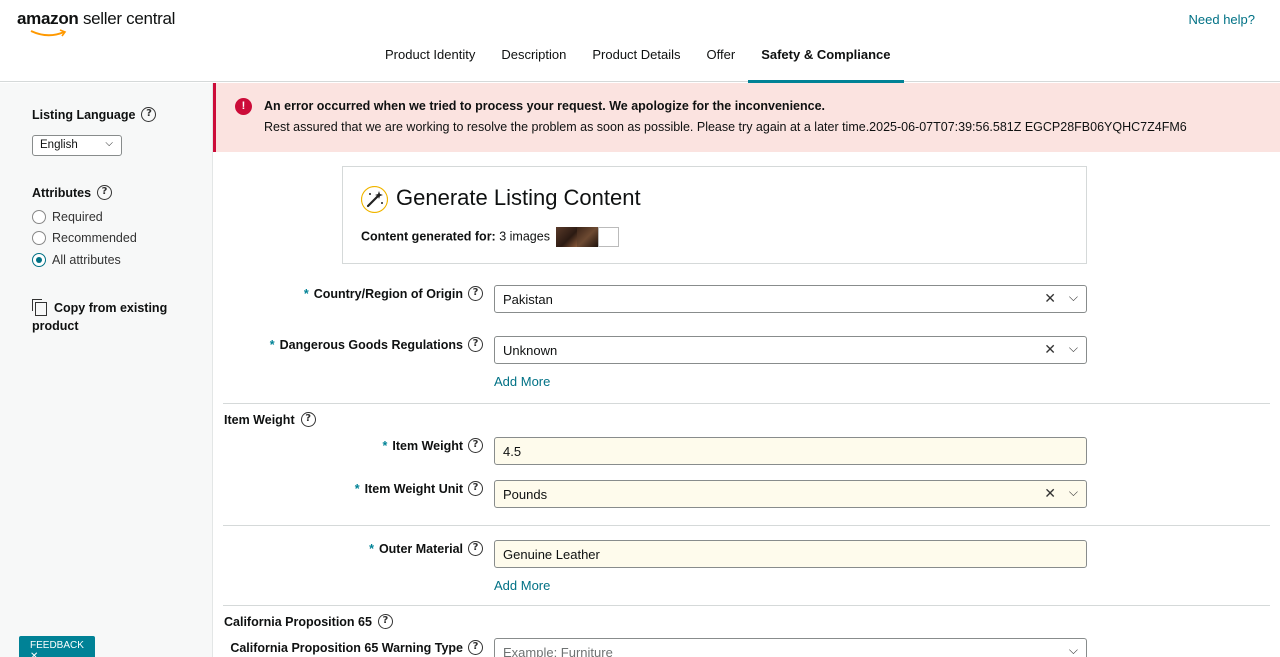 This screenshot has width=1280, height=657. I want to click on item-weight-label: * Item Weight, so click(422, 446).